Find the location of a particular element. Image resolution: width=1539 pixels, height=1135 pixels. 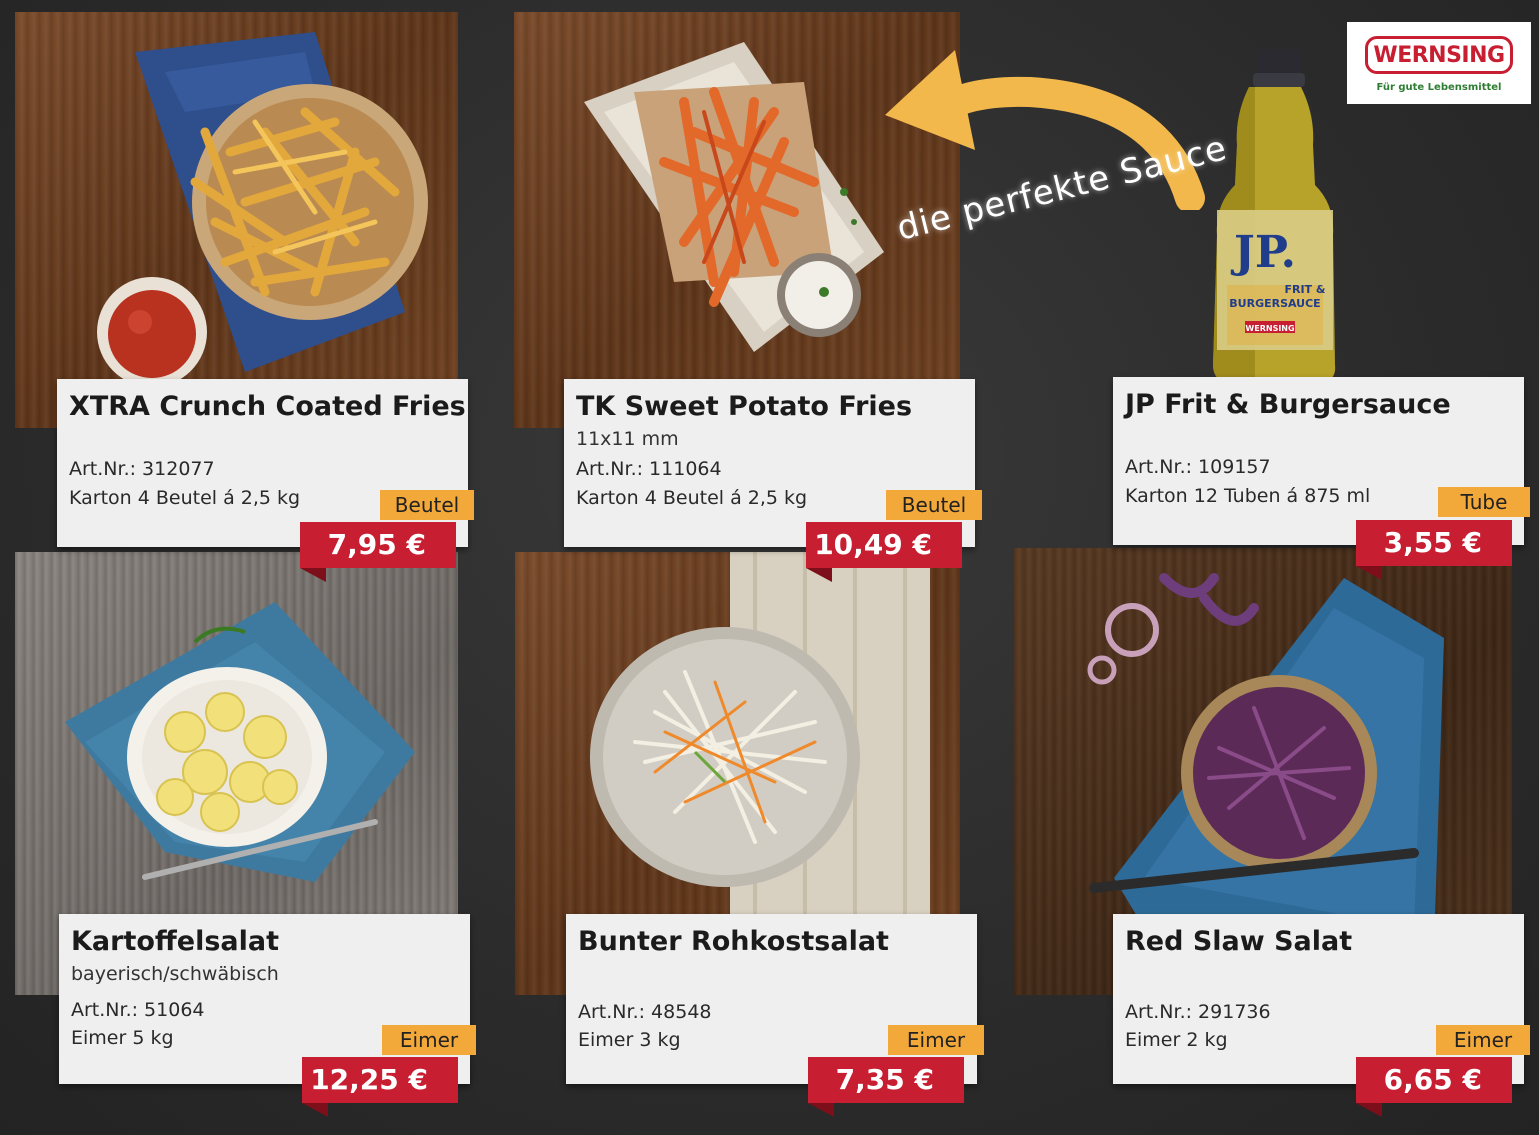

price-tag: 10,49 € is located at coordinates (884, 545).